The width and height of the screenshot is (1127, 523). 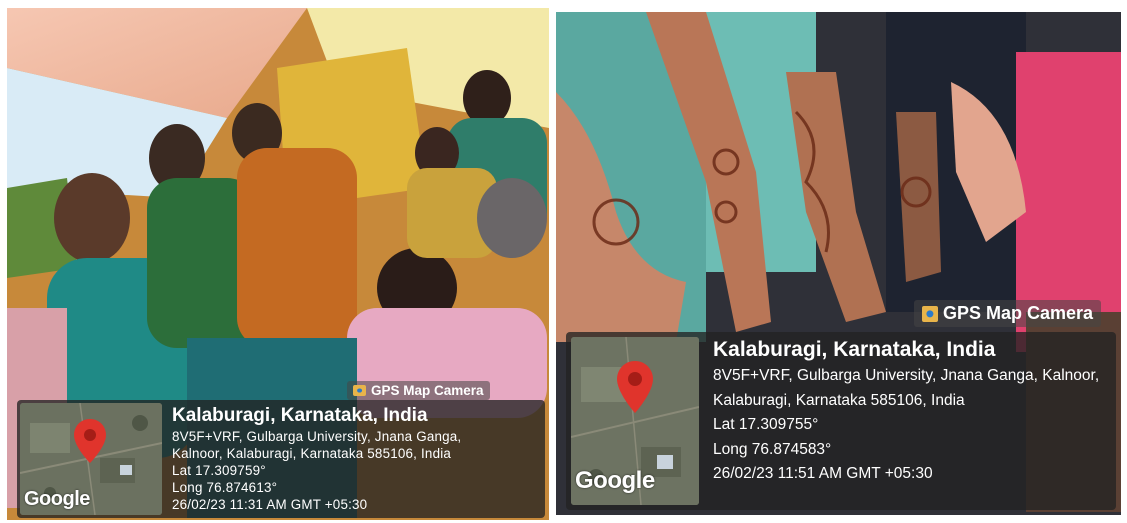 What do you see at coordinates (225, 487) in the screenshot?
I see `longitude: Long 76.874613°` at bounding box center [225, 487].